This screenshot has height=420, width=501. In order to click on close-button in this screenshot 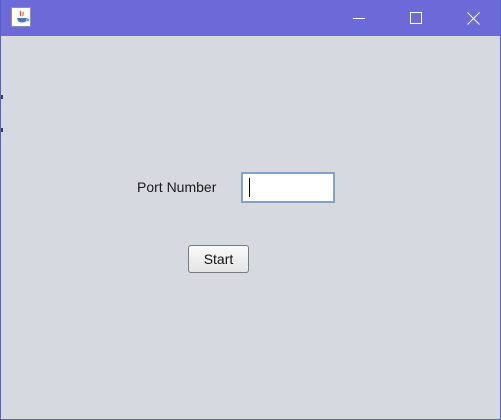, I will do `click(473, 18)`.